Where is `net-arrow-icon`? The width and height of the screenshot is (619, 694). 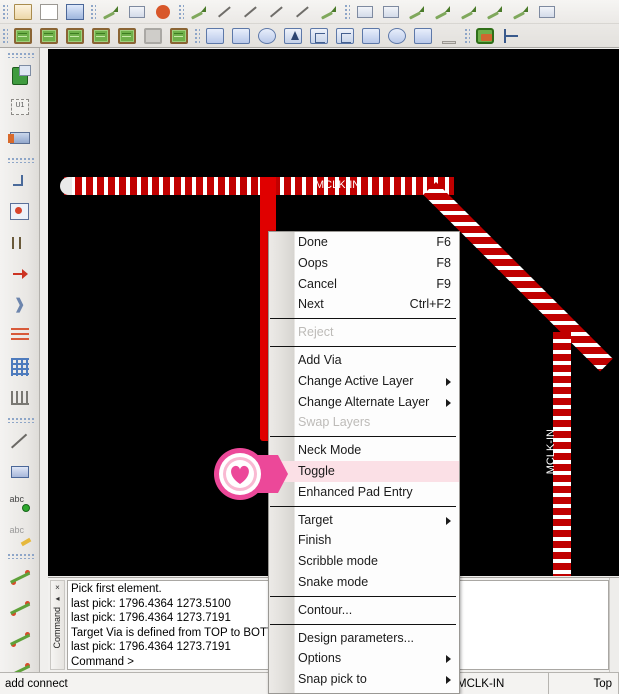
net-arrow-icon is located at coordinates (20, 273).